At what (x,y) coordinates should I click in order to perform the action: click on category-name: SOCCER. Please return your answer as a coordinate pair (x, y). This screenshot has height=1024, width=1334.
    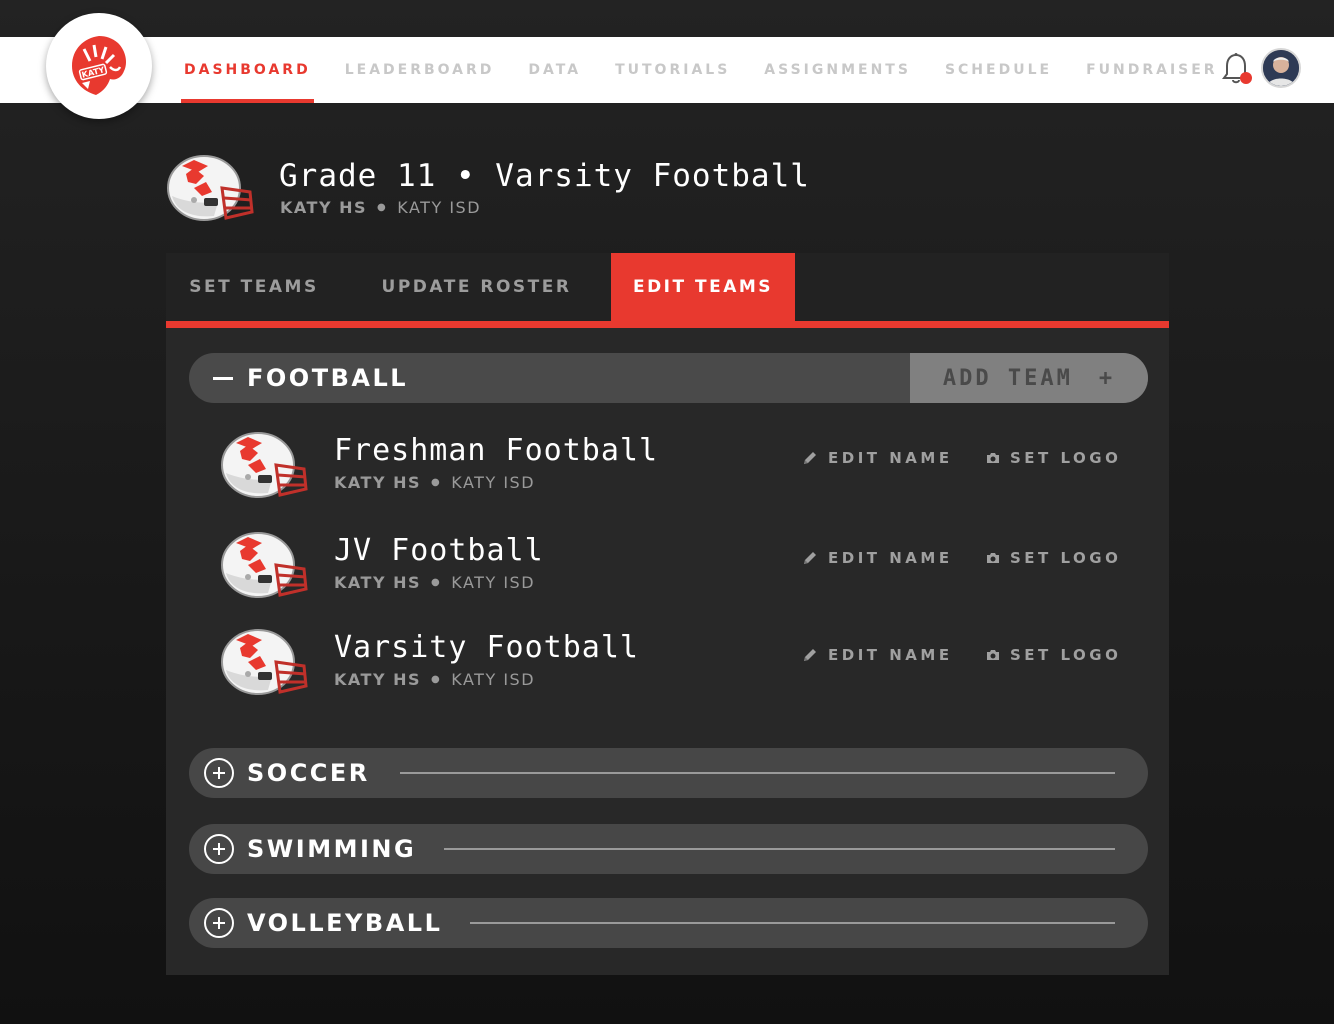
    Looking at the image, I should click on (308, 773).